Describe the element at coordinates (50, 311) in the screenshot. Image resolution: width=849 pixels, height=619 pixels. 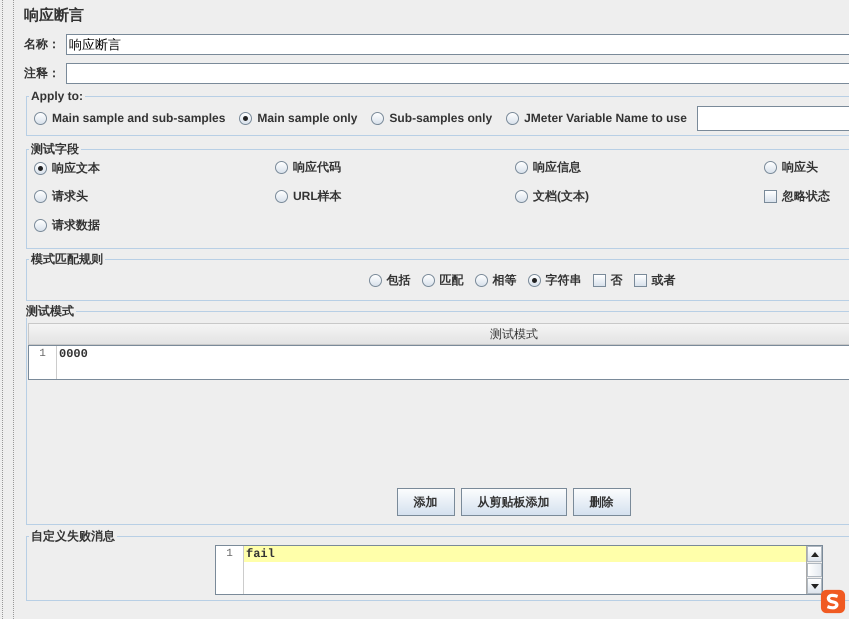
I see `group-title: 测试模式` at that location.